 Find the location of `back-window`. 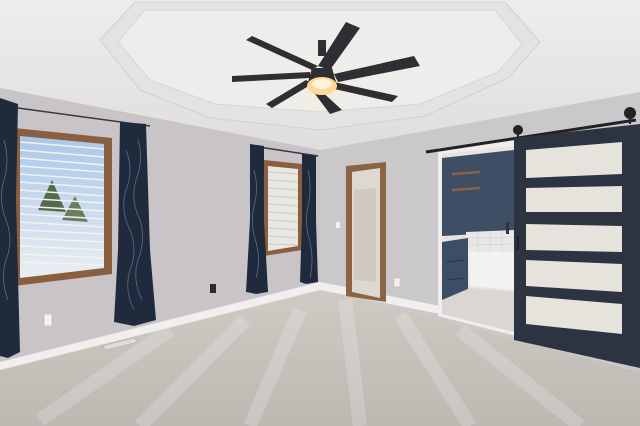

back-window is located at coordinates (283, 208).